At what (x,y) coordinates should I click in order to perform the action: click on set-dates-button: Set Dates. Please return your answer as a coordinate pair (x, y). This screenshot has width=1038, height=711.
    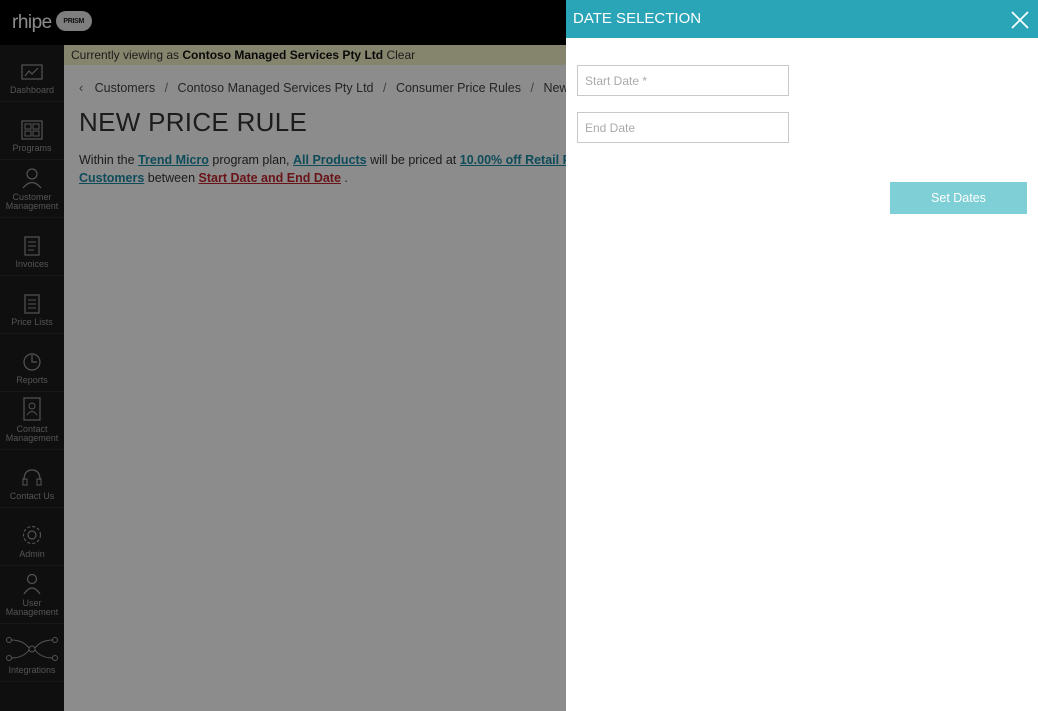
    Looking at the image, I should click on (958, 198).